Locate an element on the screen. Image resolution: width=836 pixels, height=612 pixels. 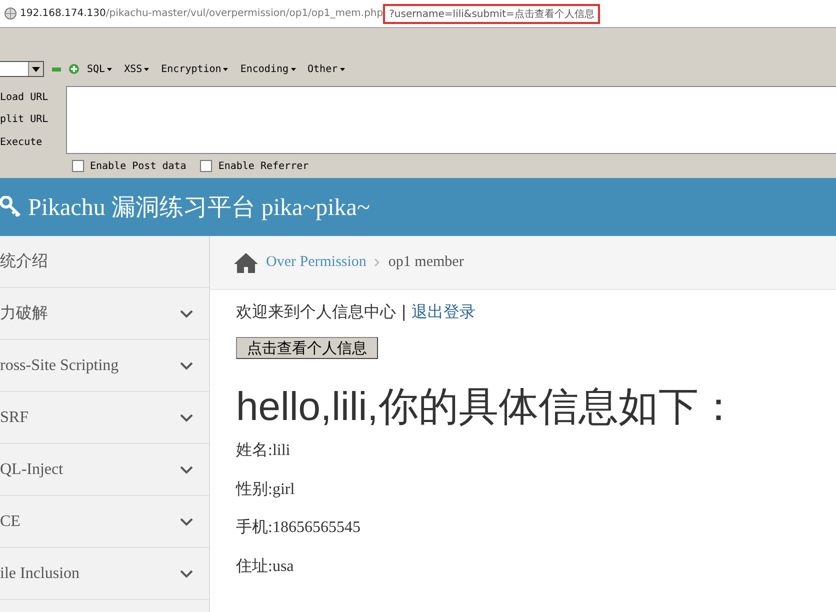
checkbox-label: Enable Post data is located at coordinates (138, 166).